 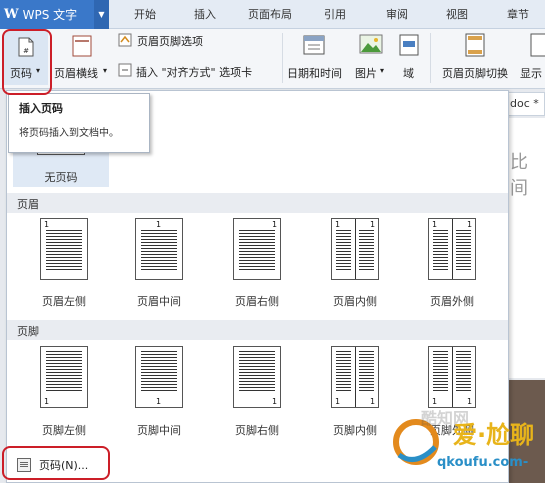 What do you see at coordinates (82, 46) in the screenshot?
I see `header-line-icon` at bounding box center [82, 46].